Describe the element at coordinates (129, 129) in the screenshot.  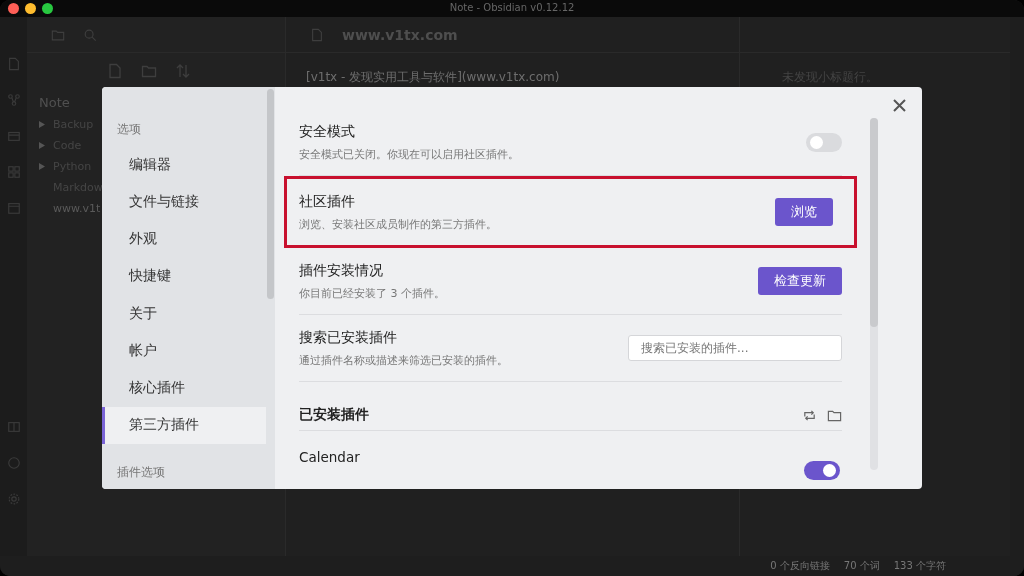
I see `section-heading: 选项` at that location.